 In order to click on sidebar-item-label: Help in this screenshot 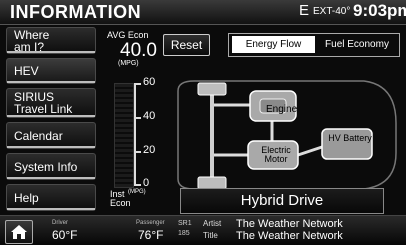, I will do `click(26, 197)`.